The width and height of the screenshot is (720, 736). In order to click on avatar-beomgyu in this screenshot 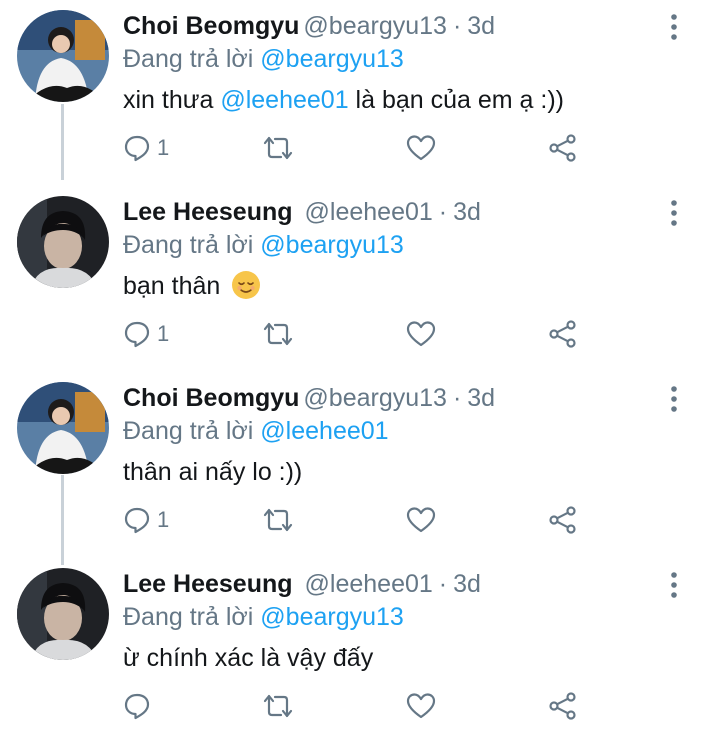, I will do `click(63, 56)`.